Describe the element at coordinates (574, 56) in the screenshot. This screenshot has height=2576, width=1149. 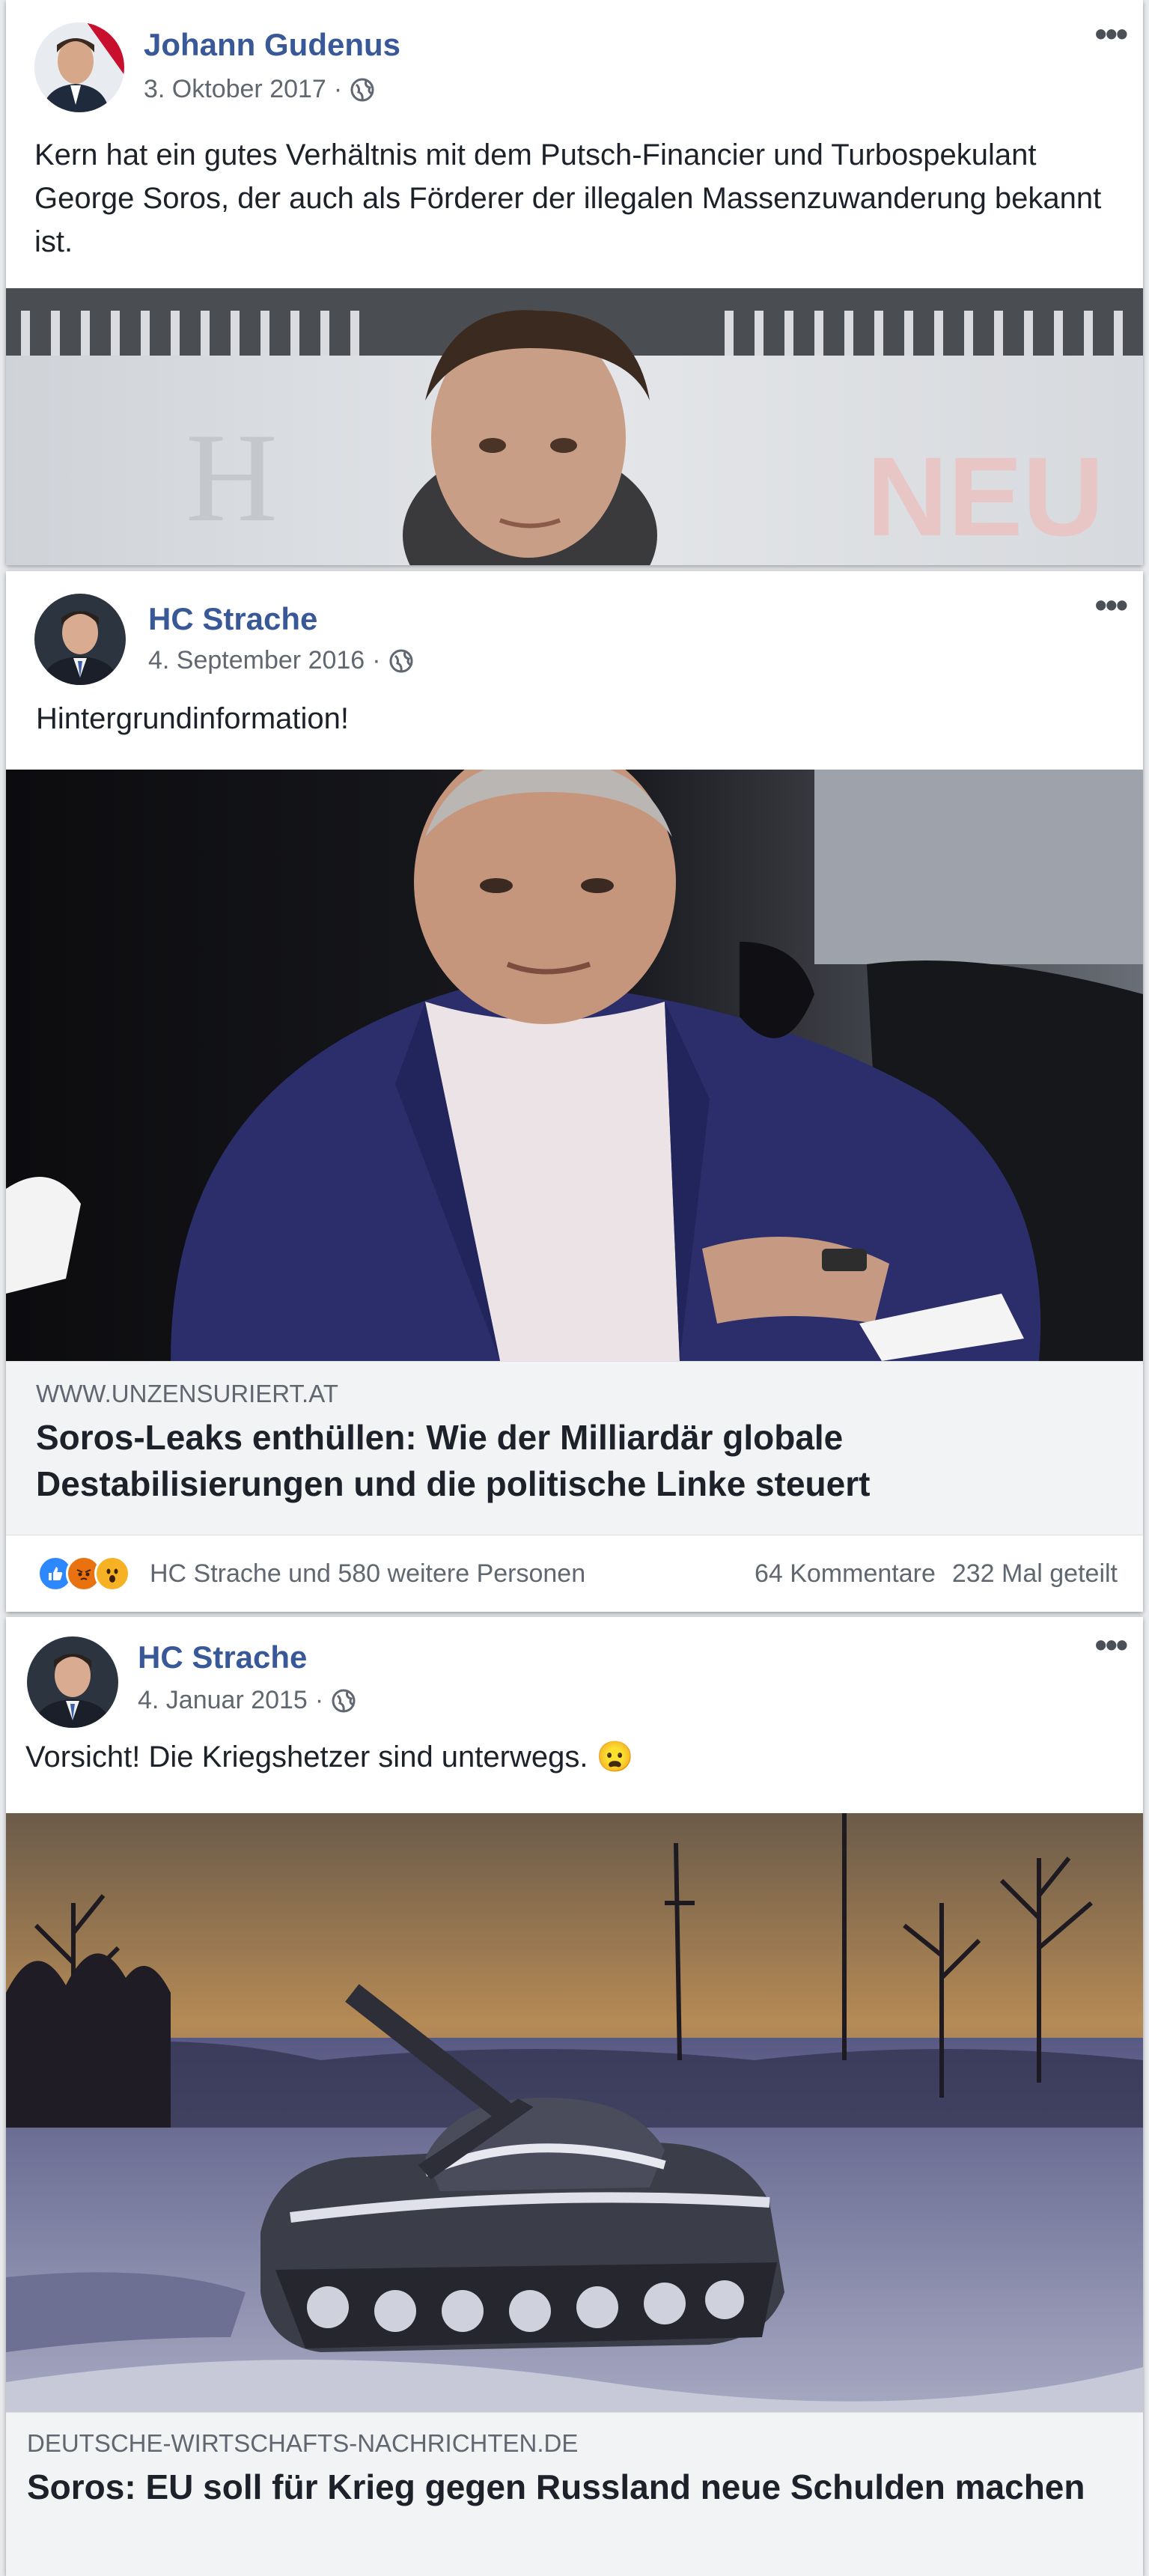
I see `post-header: Johann Gudenus 3. Oktober 2017 · •••` at that location.